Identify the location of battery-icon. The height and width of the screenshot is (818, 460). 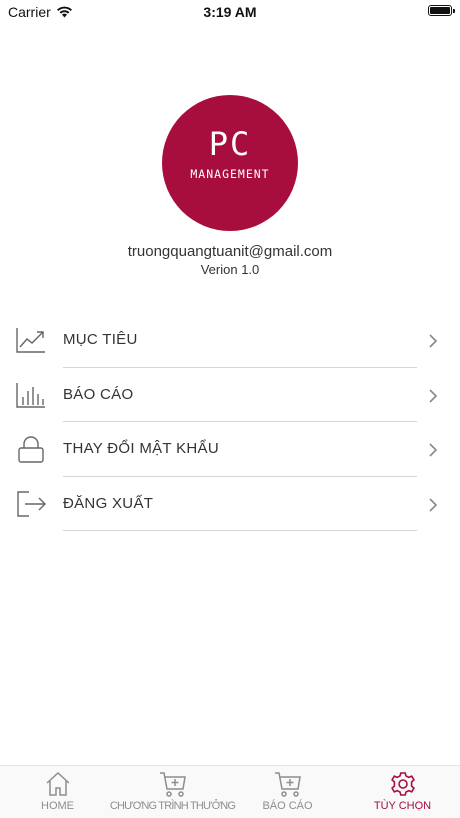
(441, 10).